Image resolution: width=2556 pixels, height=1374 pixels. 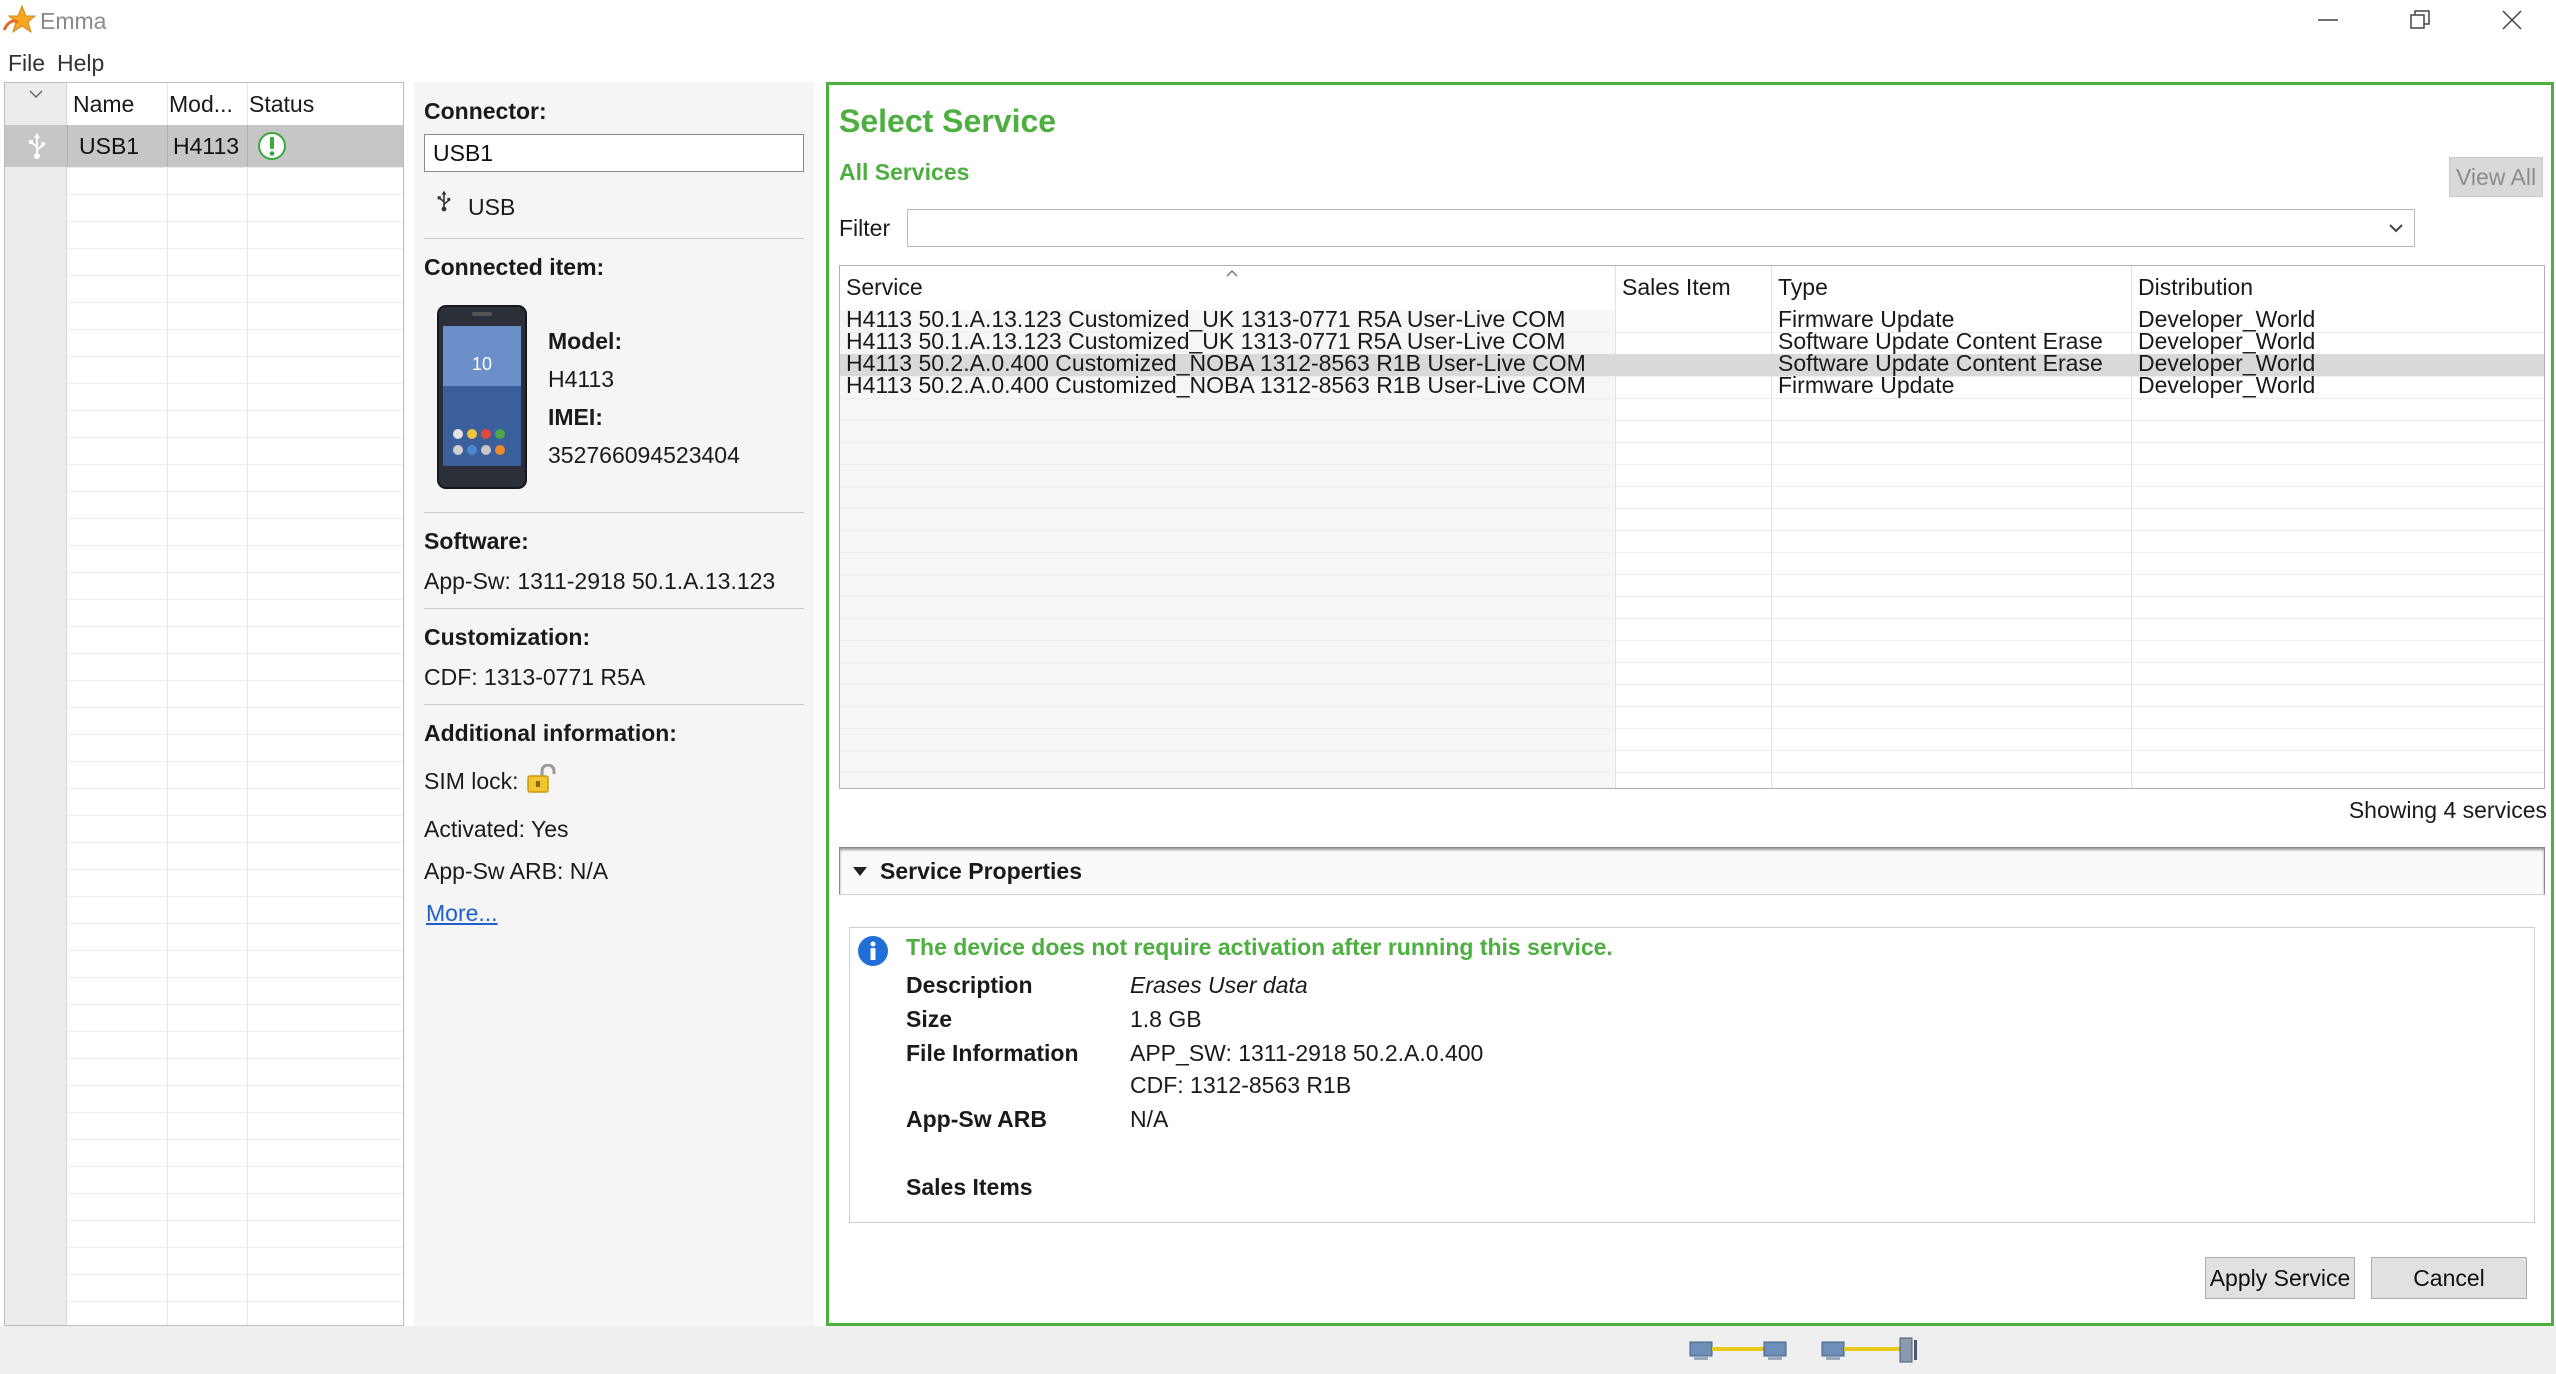 I want to click on file-information-cdf: CDF: 1312-8563 R1B, so click(x=1241, y=1085).